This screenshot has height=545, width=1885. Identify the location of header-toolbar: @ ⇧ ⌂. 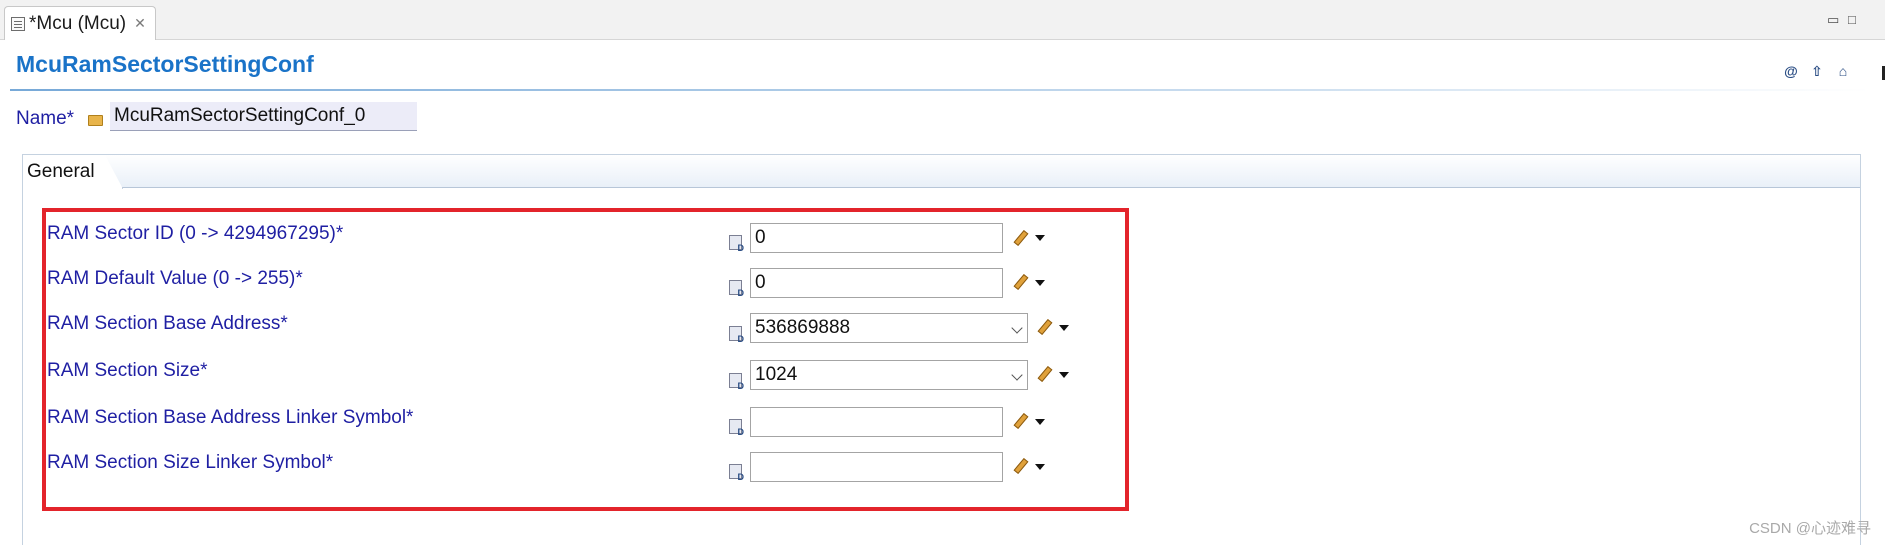
(1817, 71).